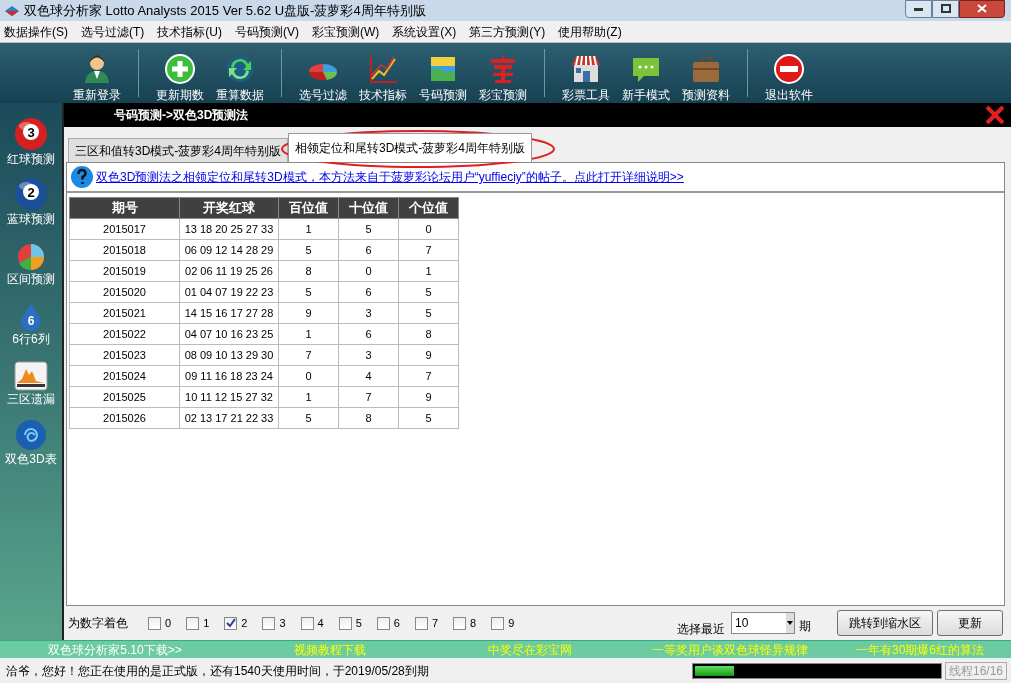 This screenshot has height=683, width=1011. What do you see at coordinates (350, 623) in the screenshot?
I see `digit-checkbox: 5` at bounding box center [350, 623].